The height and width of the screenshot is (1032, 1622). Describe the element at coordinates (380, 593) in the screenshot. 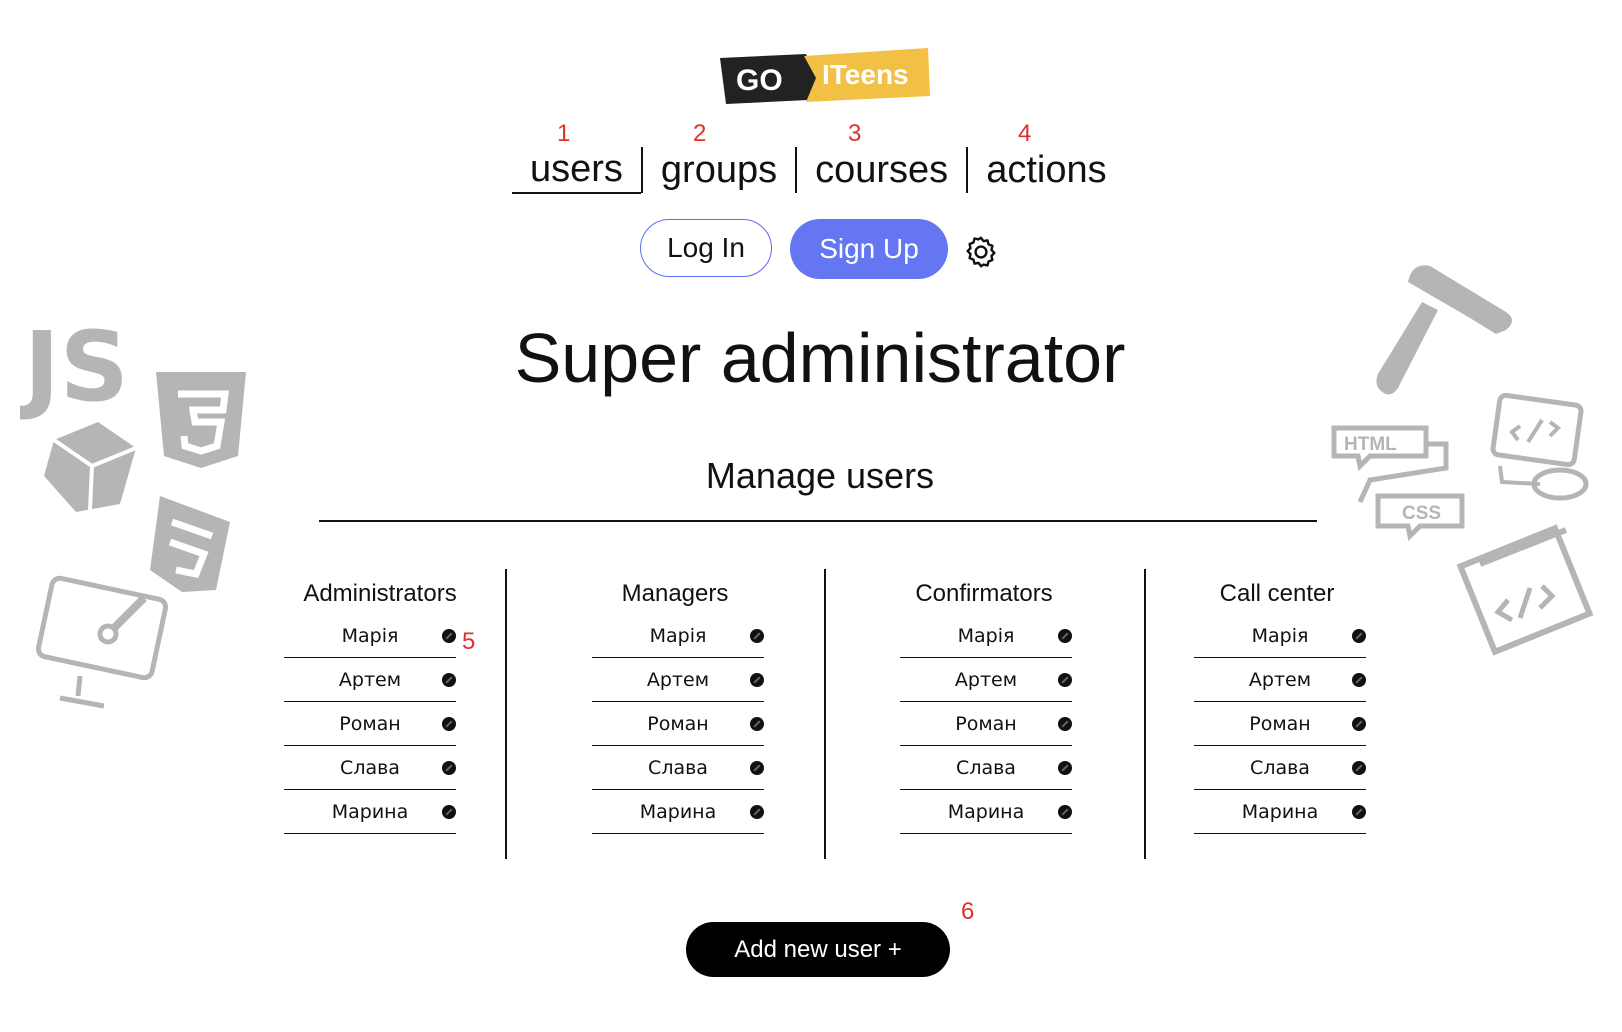

I see `column-title-administrators: Administrators` at that location.